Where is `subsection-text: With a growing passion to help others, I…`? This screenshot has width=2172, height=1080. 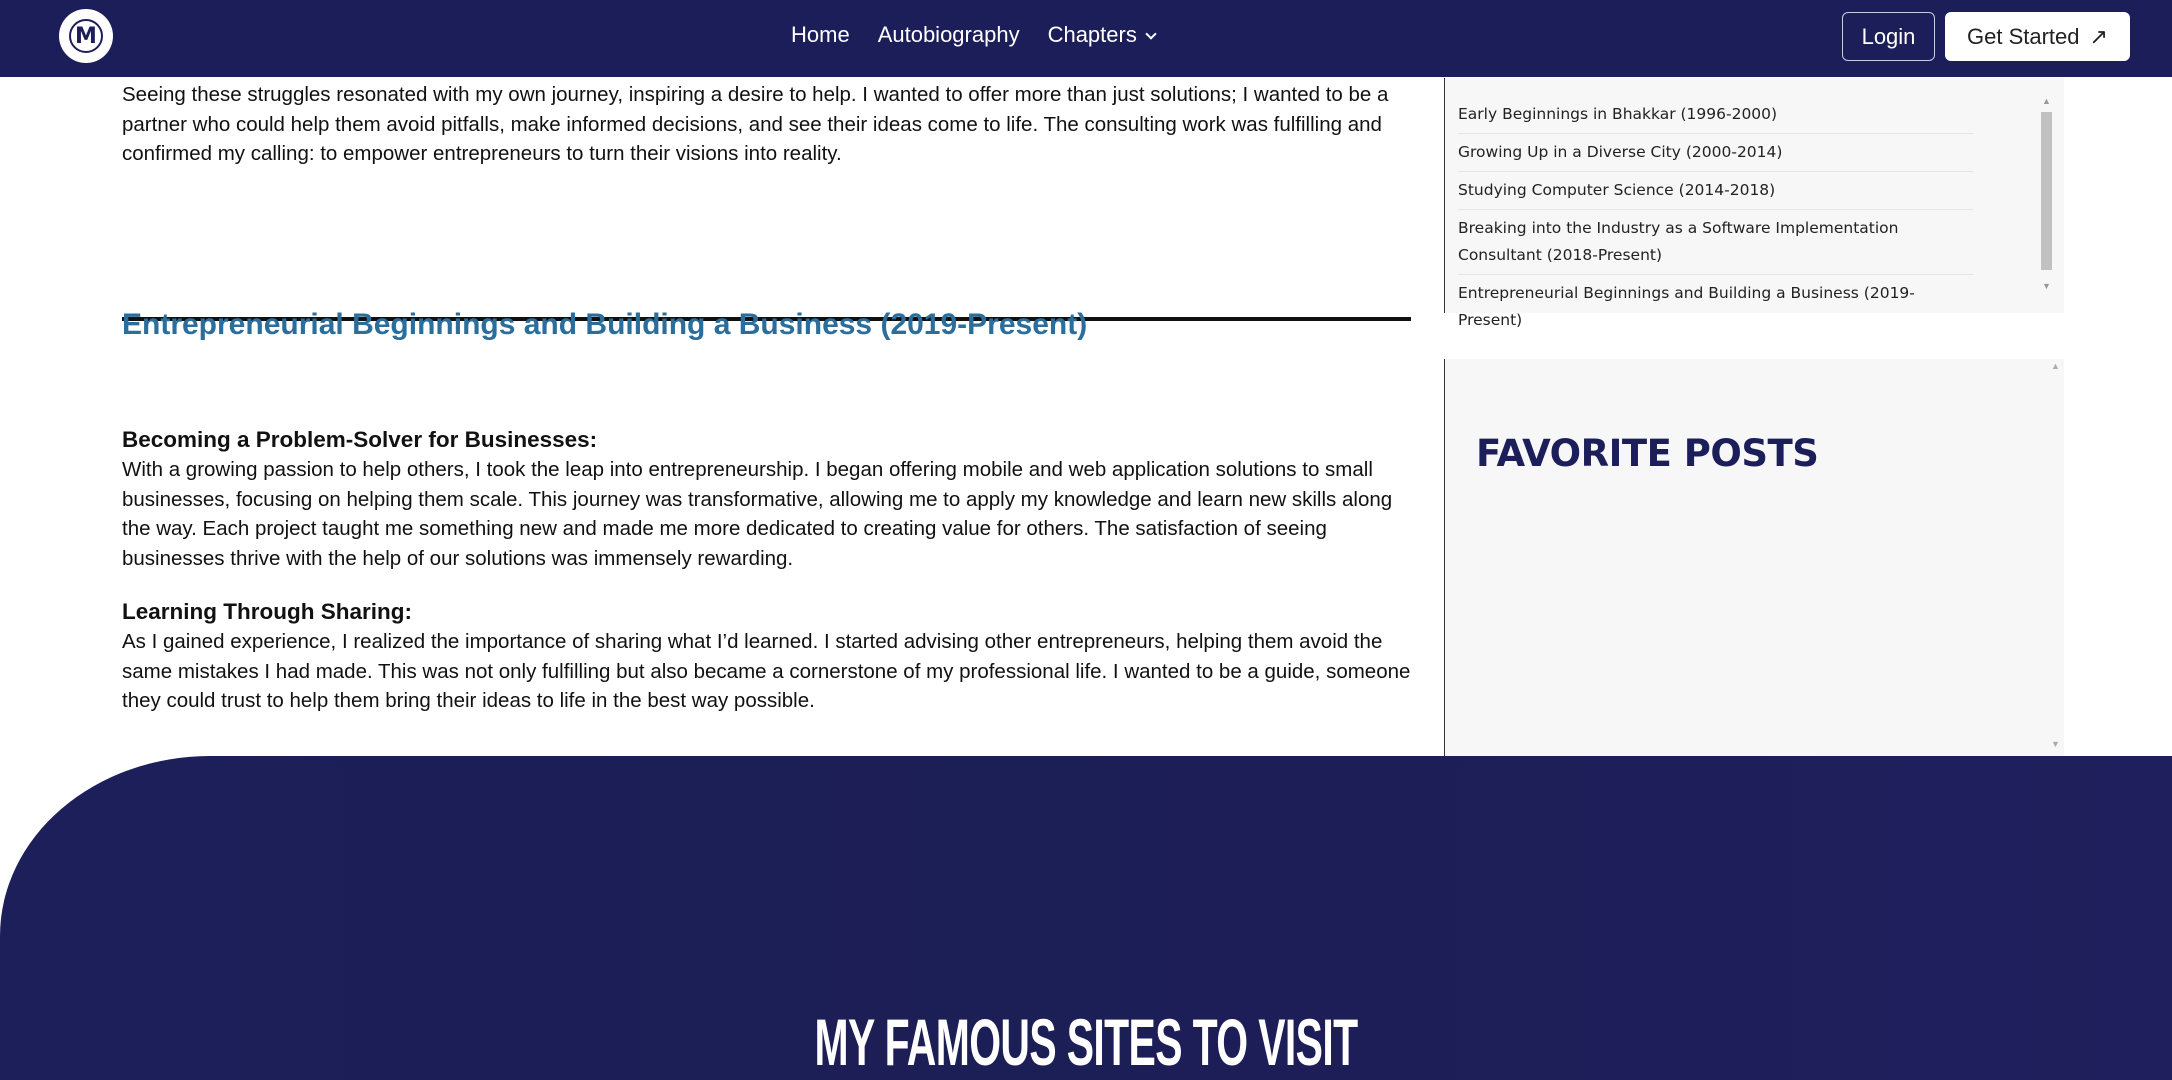 subsection-text: With a growing passion to help others, I… is located at coordinates (757, 514).